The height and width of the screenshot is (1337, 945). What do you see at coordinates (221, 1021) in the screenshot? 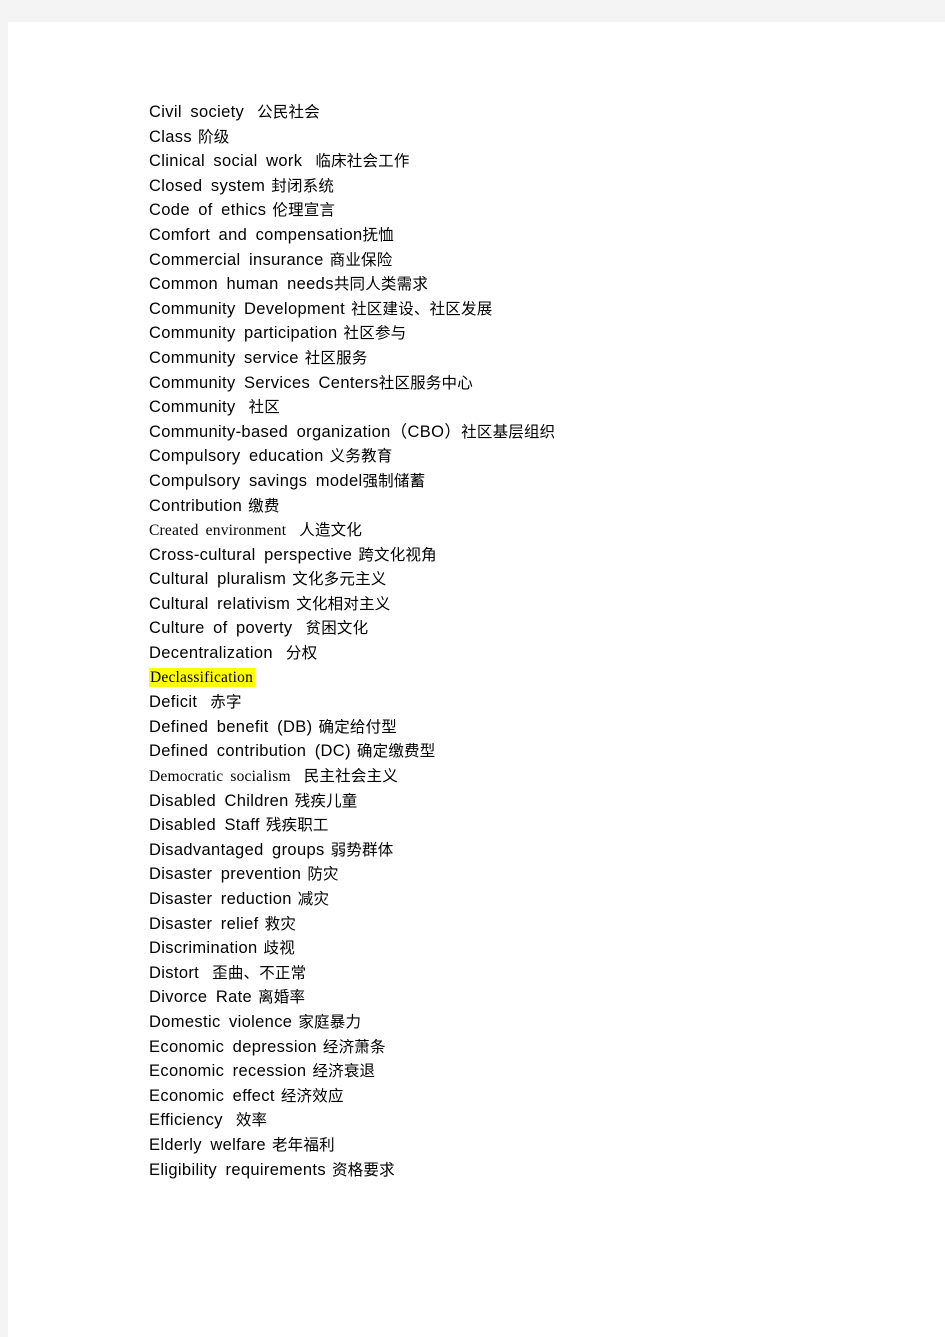
I see `glossary-term-en: Domestic violence` at bounding box center [221, 1021].